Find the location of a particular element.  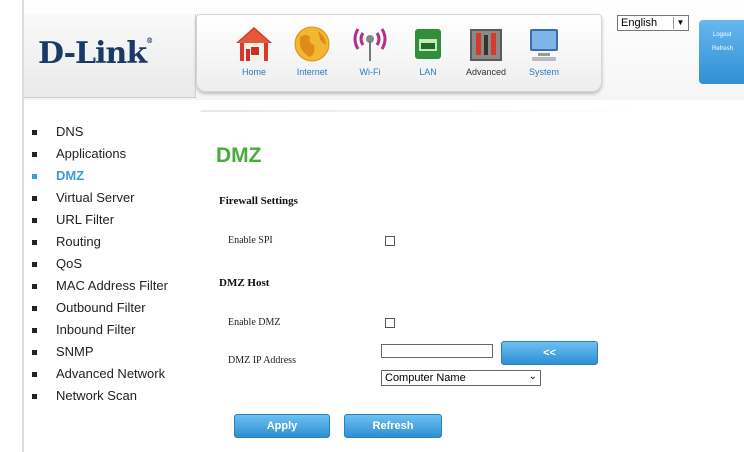

enable-spi-checkbox is located at coordinates (390, 241).